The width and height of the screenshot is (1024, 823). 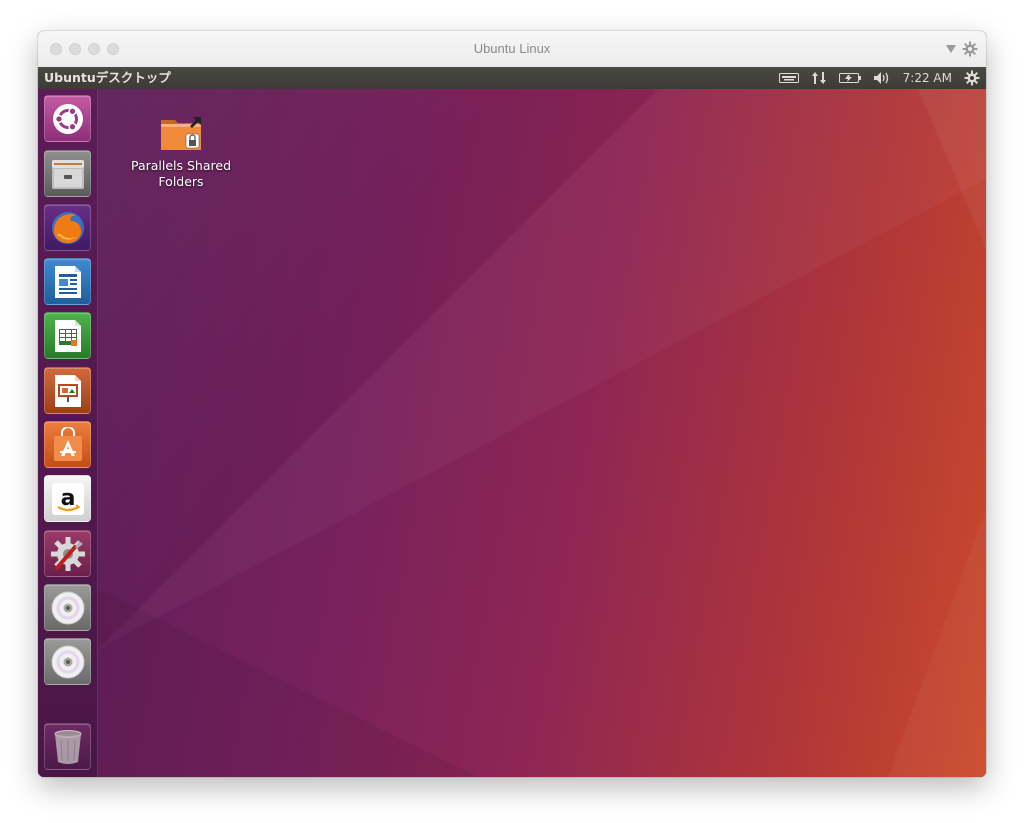 I want to click on files-icon, so click(x=67, y=174).